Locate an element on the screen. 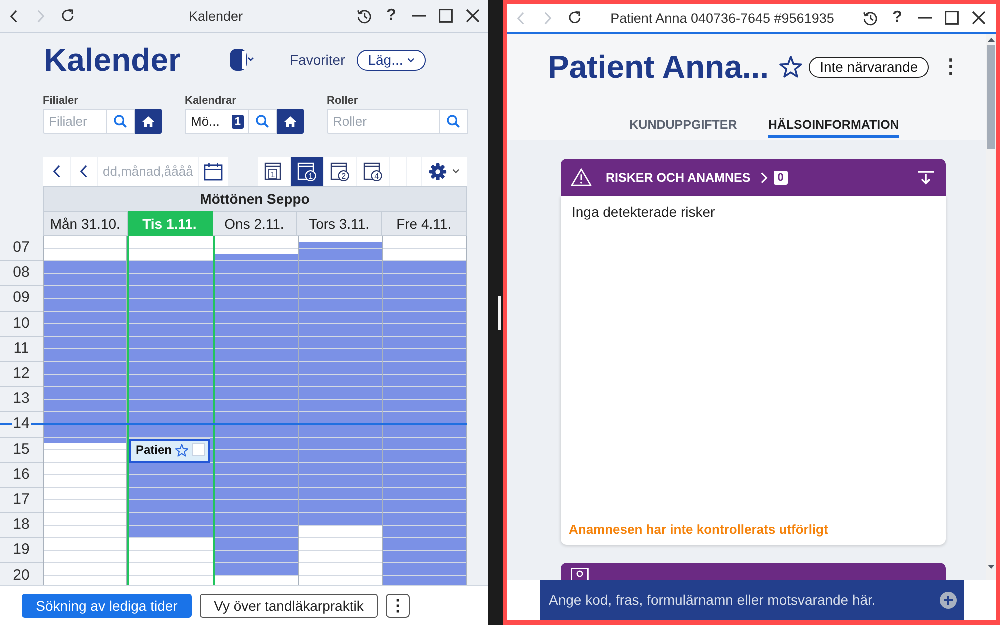 The image size is (1000, 625). minimize-icon is located at coordinates (925, 18).